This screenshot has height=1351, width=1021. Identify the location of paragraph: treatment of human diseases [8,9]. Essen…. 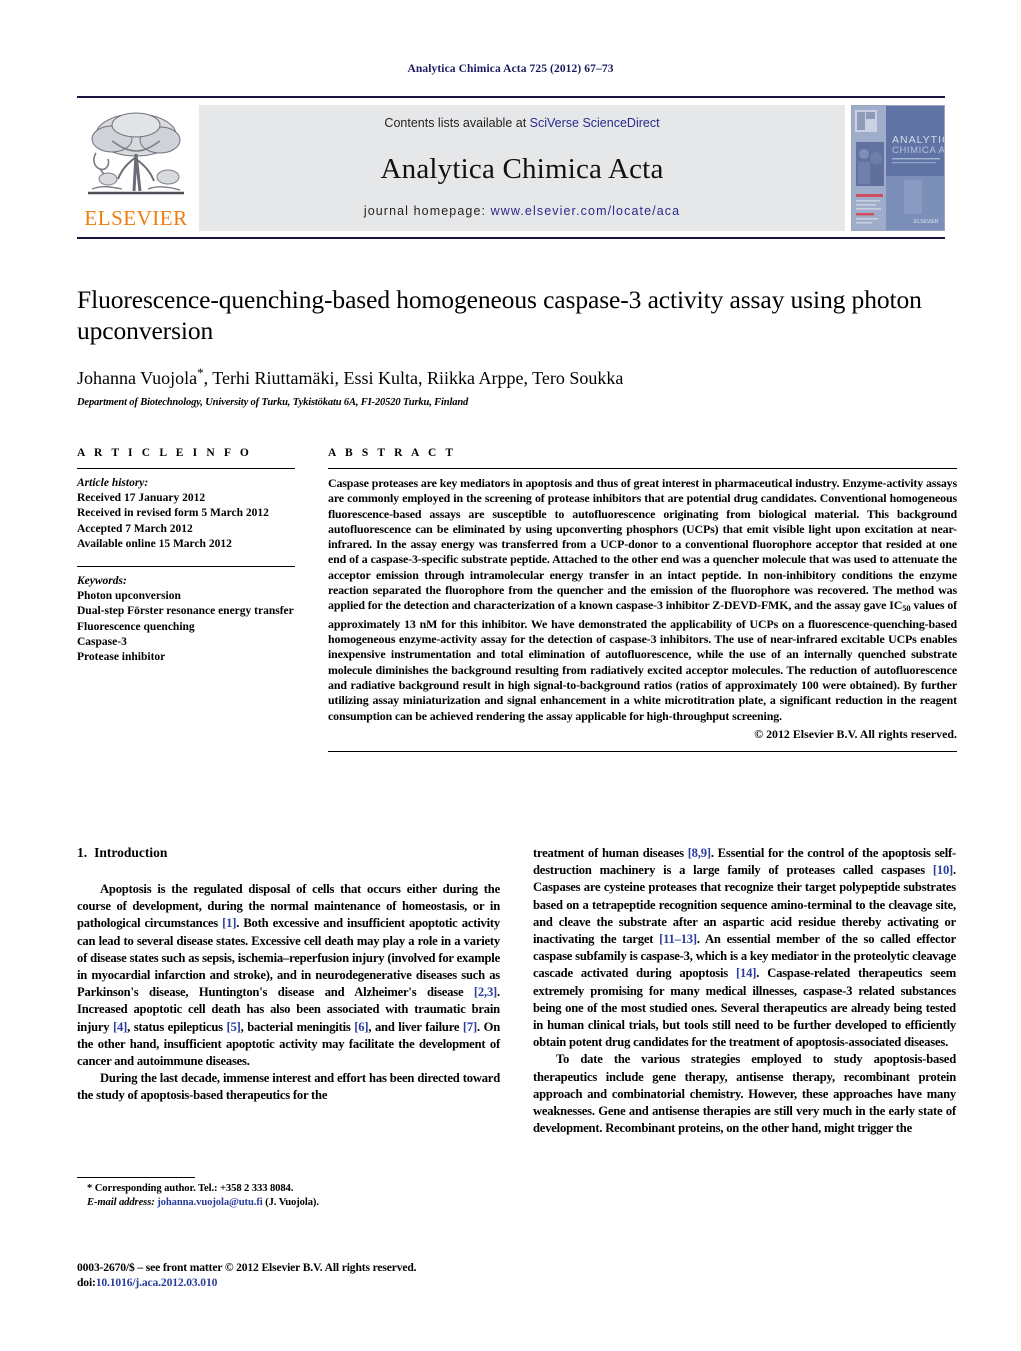
(744, 948).